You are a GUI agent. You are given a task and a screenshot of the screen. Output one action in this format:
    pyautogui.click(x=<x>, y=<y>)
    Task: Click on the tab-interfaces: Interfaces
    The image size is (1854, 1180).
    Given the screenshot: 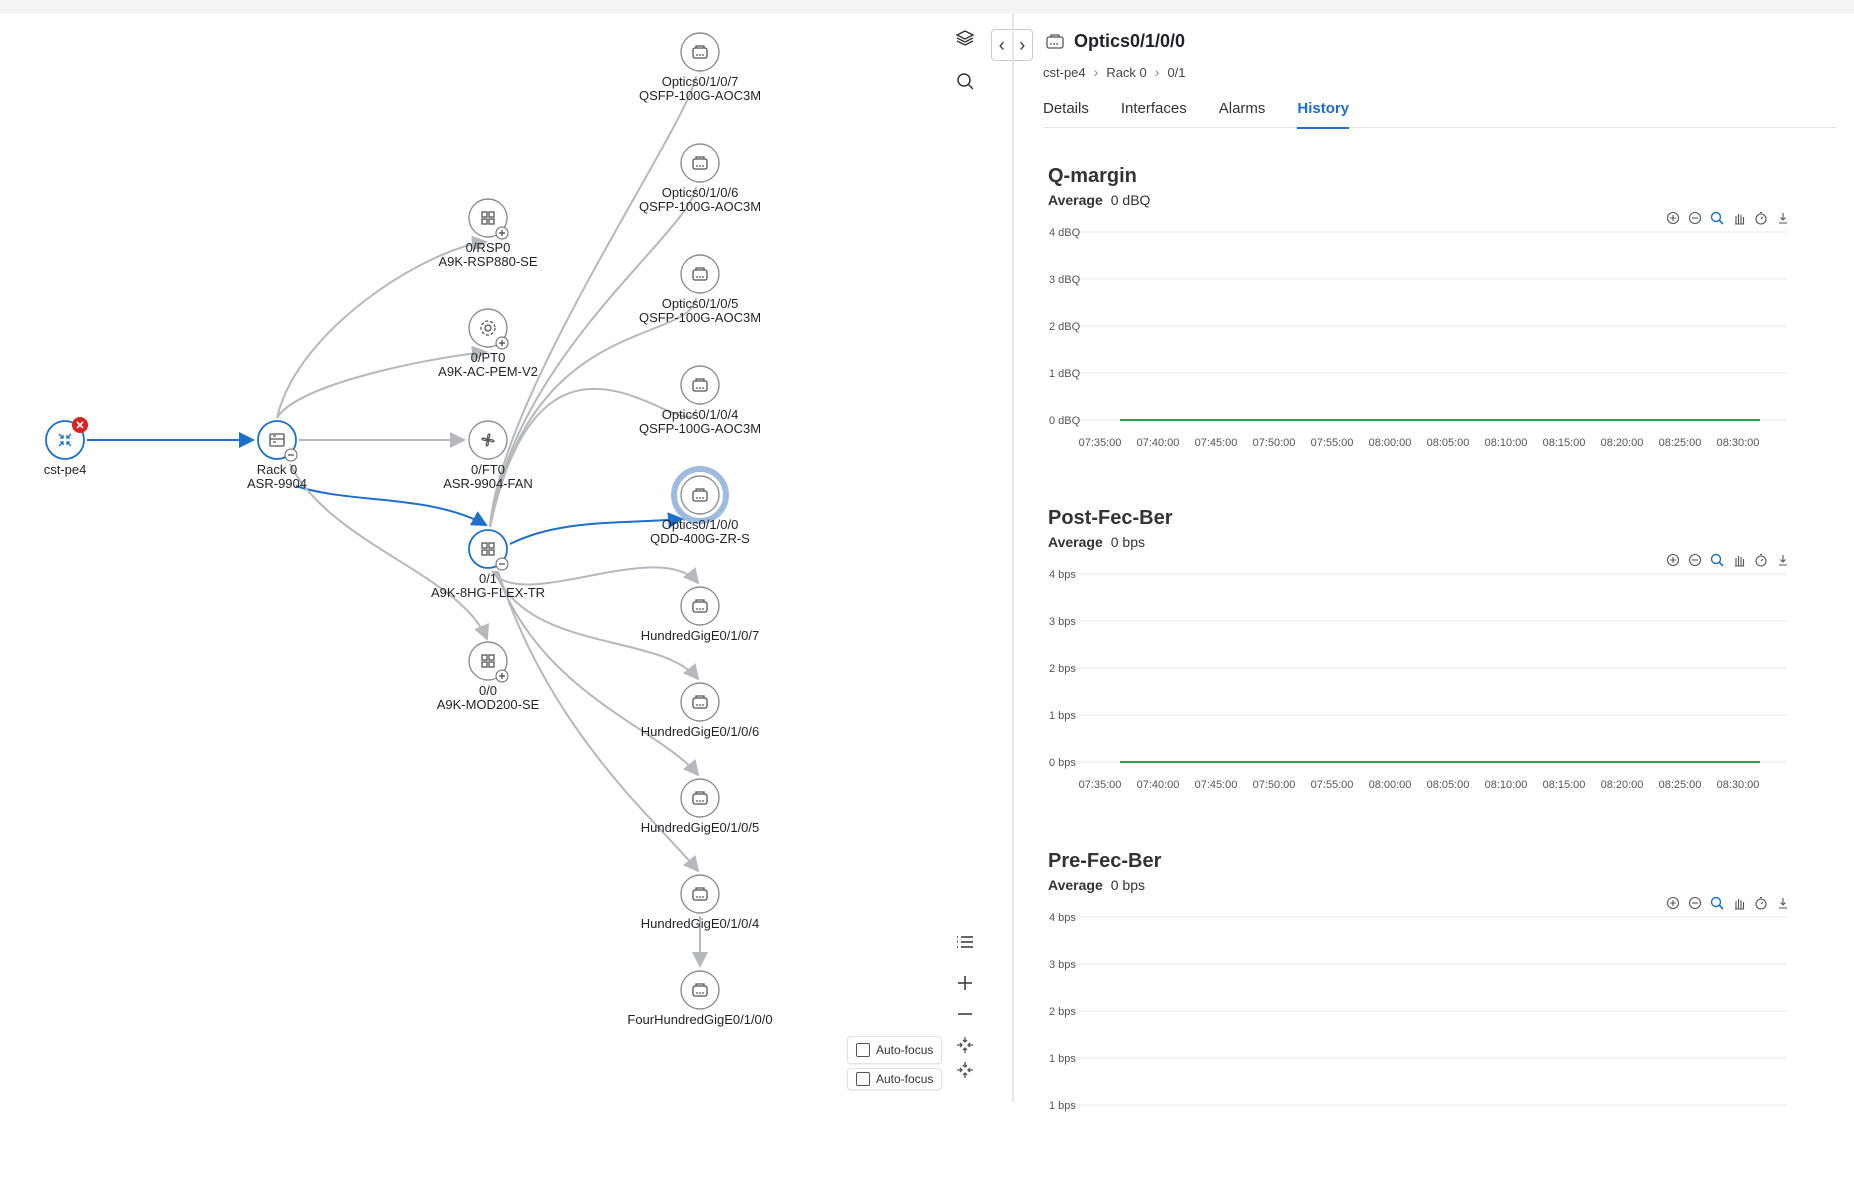 What is the action you would take?
    pyautogui.click(x=1154, y=113)
    